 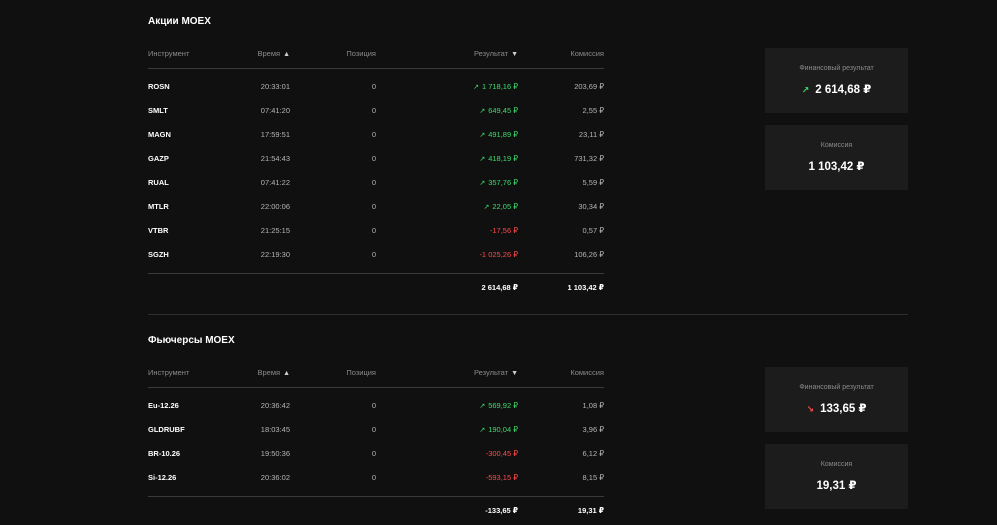 I want to click on commission-cell: 5,59 ₽, so click(x=593, y=182).